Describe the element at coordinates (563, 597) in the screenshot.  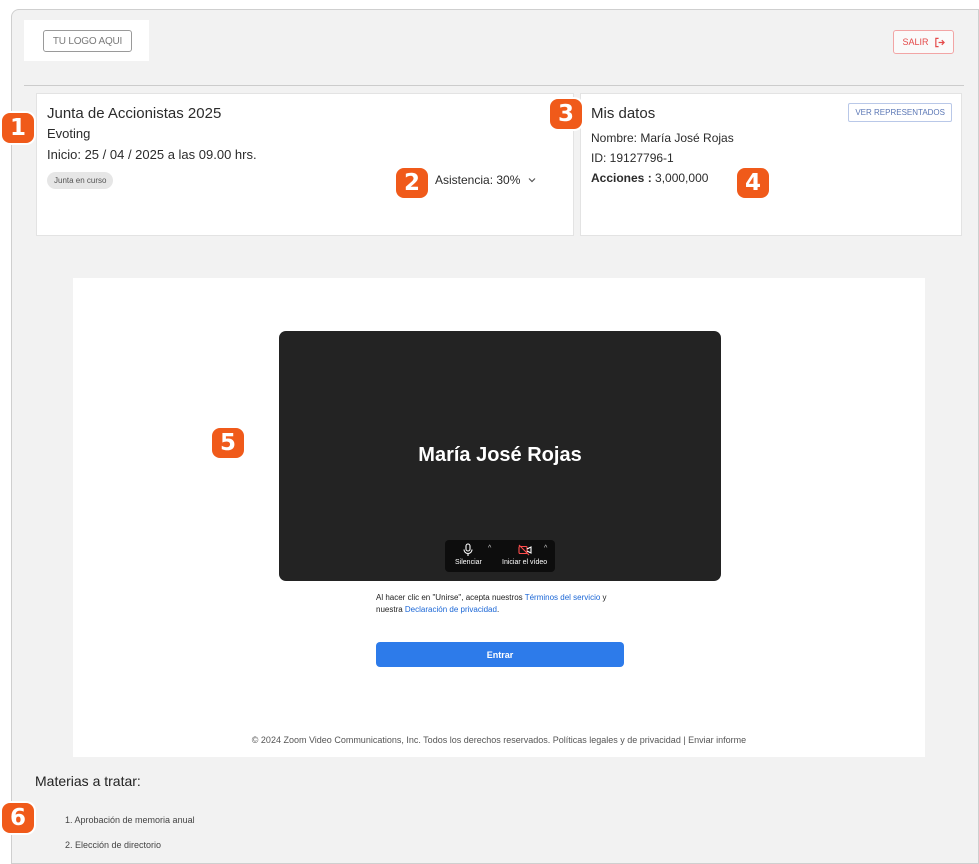
I see `terms-of-service-link: Términos del servicio` at that location.